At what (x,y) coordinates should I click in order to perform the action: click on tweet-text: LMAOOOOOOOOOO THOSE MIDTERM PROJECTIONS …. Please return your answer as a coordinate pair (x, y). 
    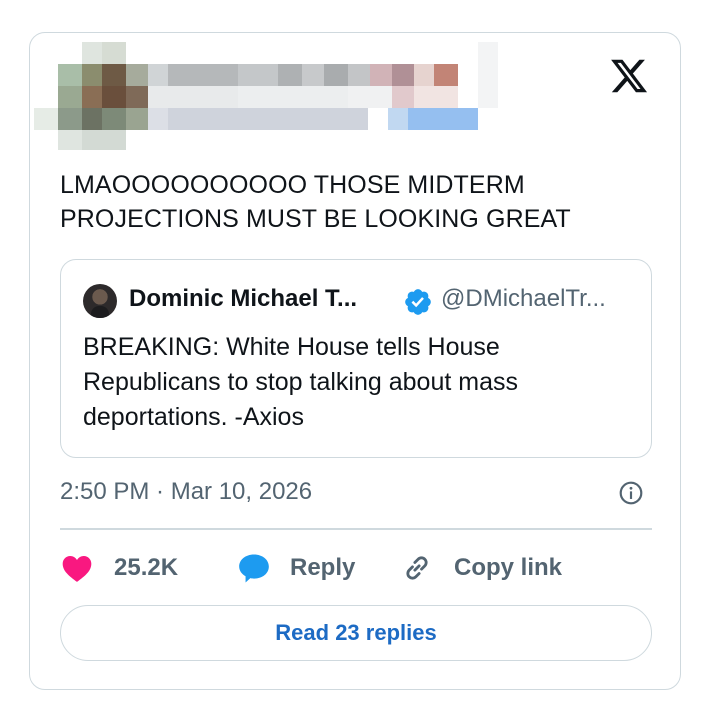
    Looking at the image, I should click on (315, 202).